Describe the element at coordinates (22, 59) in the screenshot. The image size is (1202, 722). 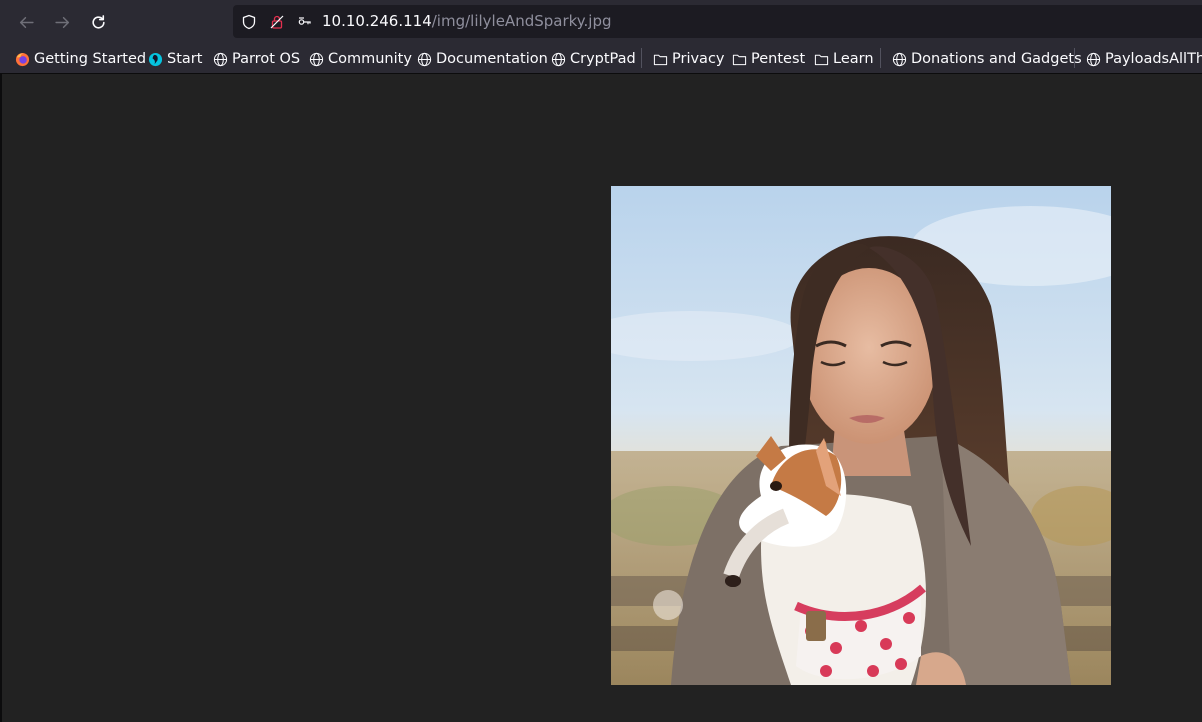
I see `firefox-icon` at that location.